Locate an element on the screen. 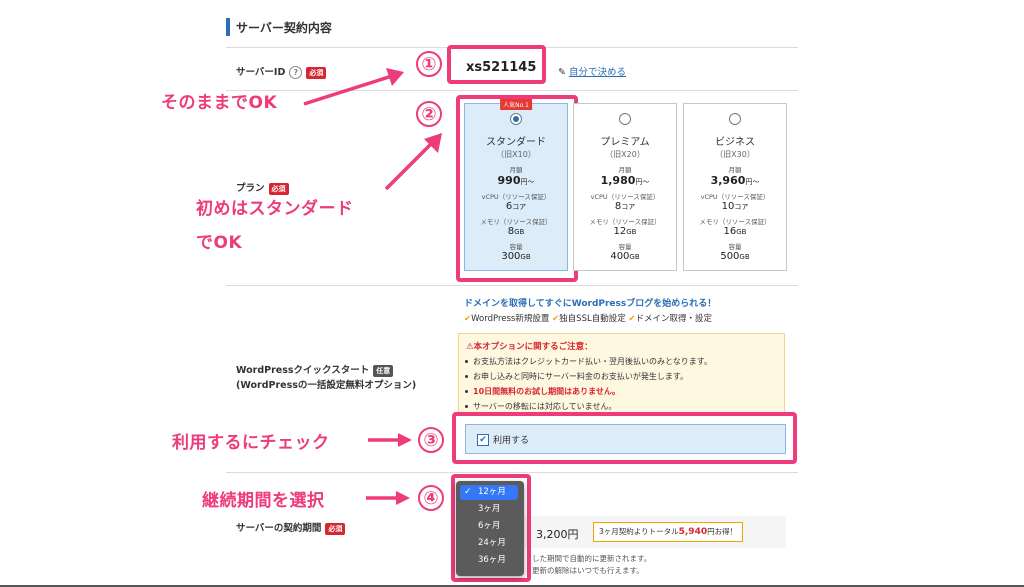 The image size is (1024, 587). renewal-note-2: 更新の解除はいつでも行えます。 is located at coordinates (588, 570).